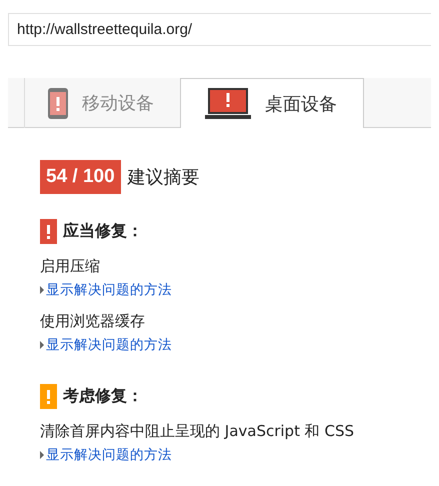  I want to click on section-title: 应当修复：, so click(103, 231).